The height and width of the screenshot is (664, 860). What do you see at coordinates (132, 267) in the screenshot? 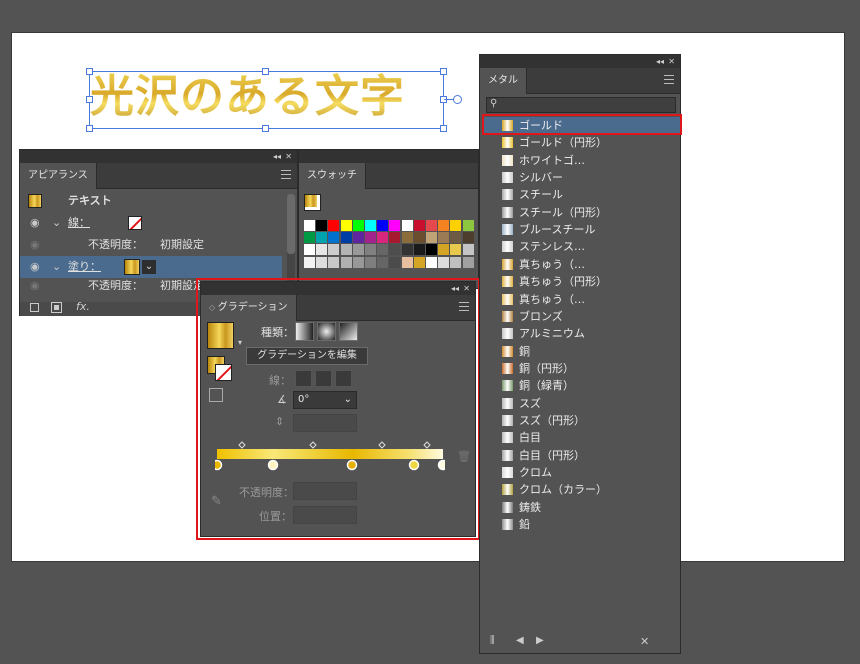
I see `fill-gradient-swatch` at bounding box center [132, 267].